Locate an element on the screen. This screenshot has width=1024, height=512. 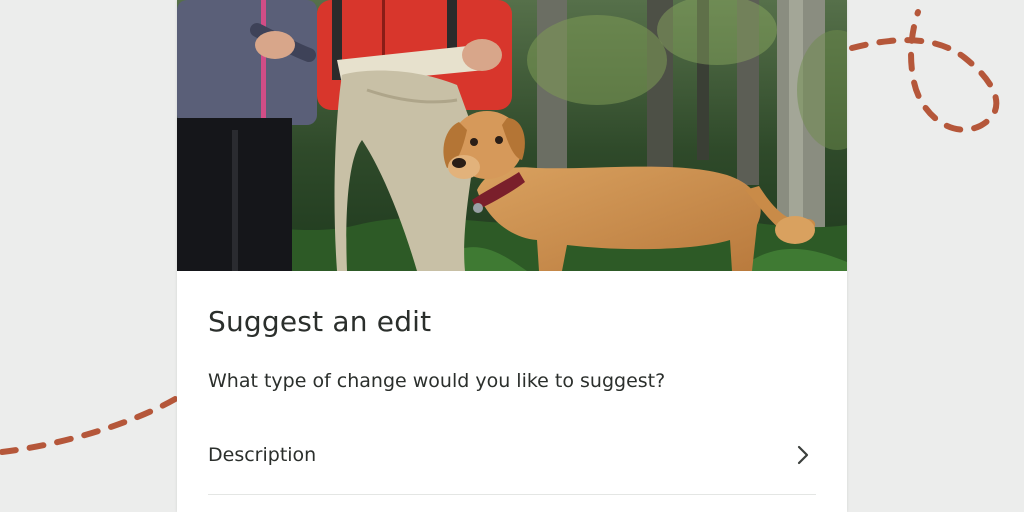
chevron-right-icon is located at coordinates (803, 455).